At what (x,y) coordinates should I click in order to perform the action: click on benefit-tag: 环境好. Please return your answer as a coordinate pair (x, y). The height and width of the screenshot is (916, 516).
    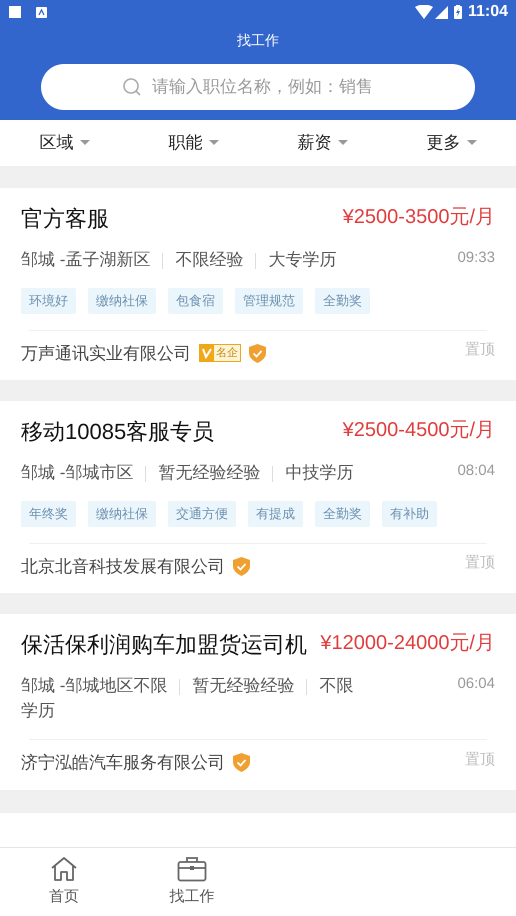
    Looking at the image, I should click on (48, 301).